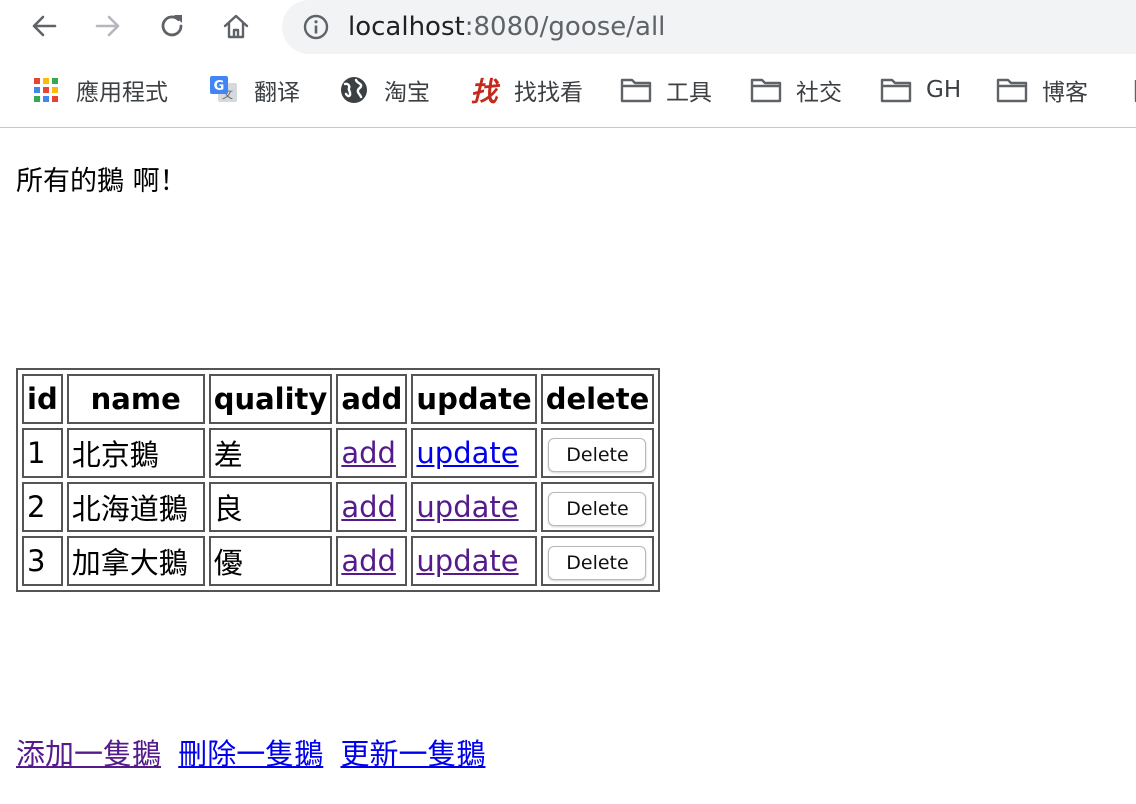 The width and height of the screenshot is (1136, 804). I want to click on bookmark-label: 博客, so click(1065, 93).